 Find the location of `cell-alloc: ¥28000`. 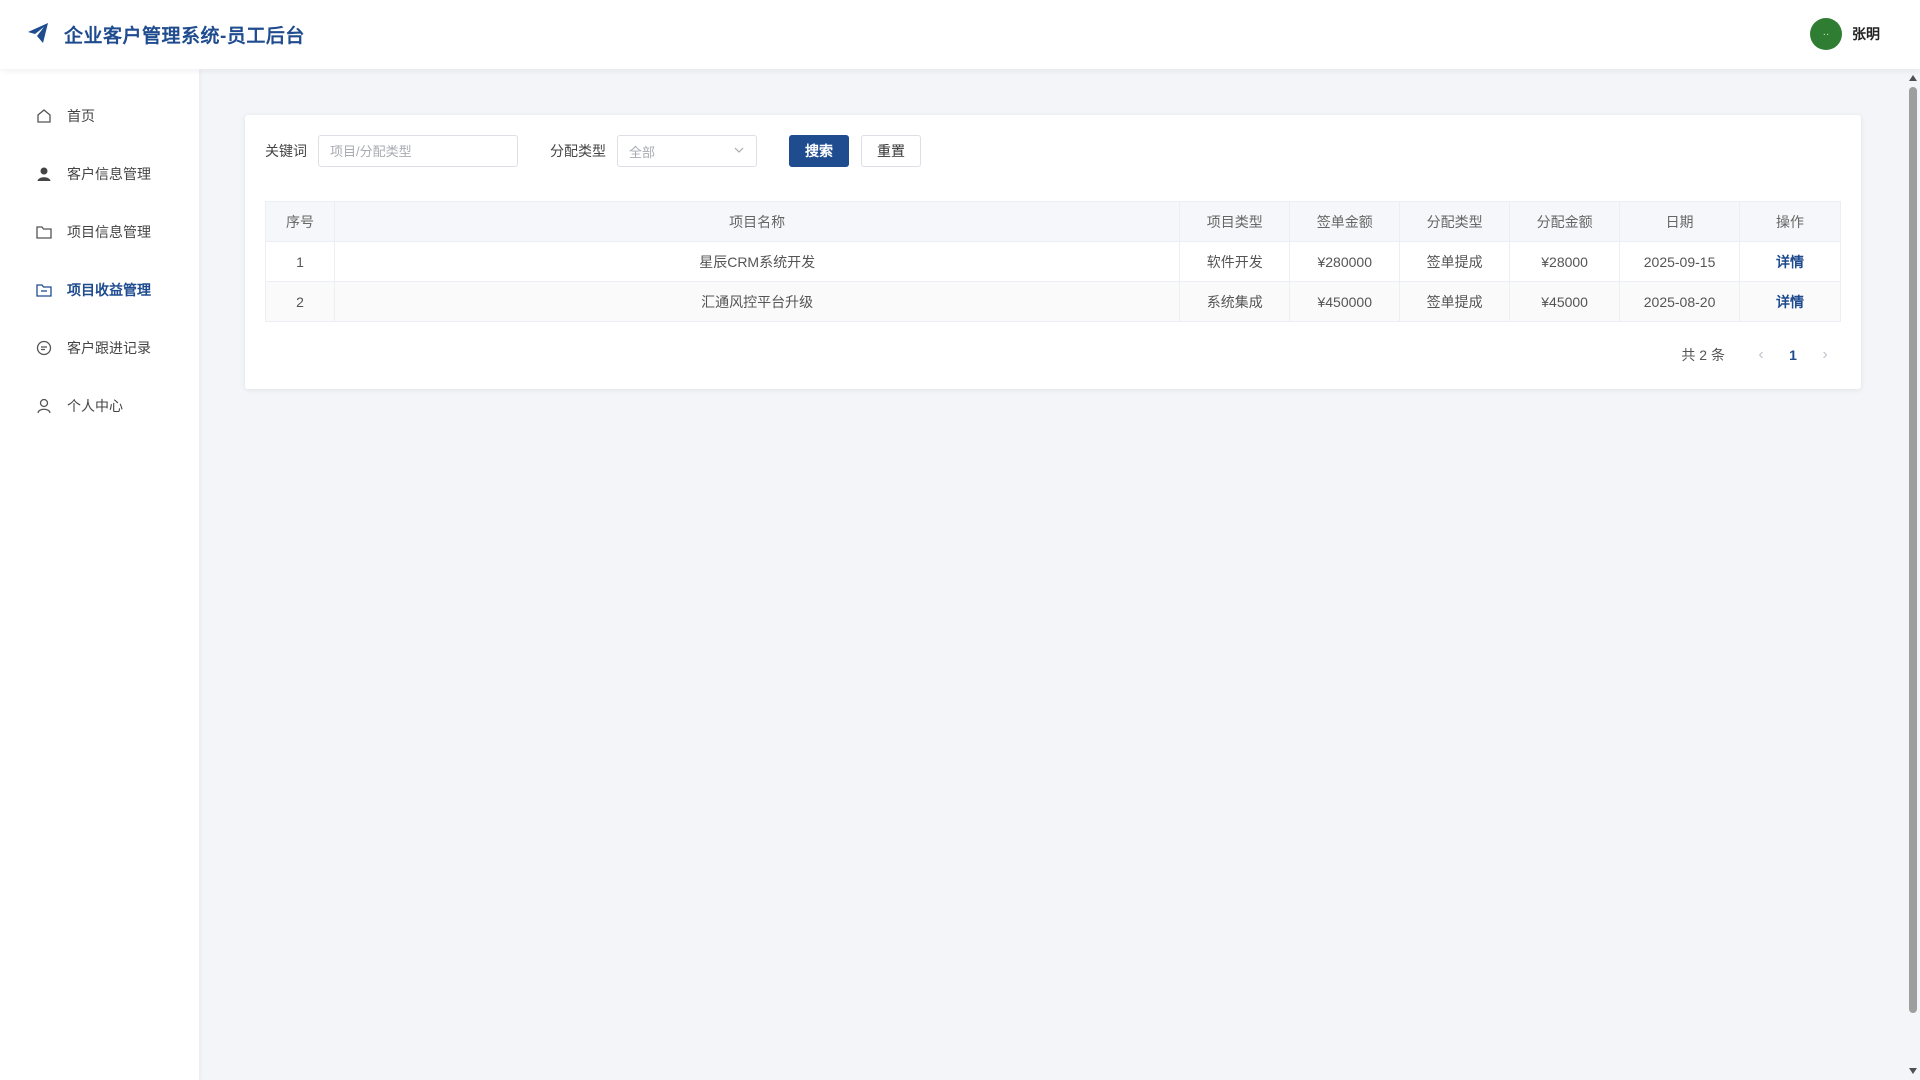

cell-alloc: ¥28000 is located at coordinates (1565, 261).